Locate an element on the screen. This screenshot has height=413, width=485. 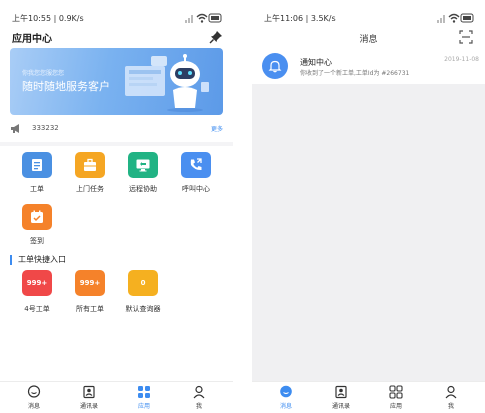
quick-entry-label: 所有工单 is located at coordinates (90, 309).